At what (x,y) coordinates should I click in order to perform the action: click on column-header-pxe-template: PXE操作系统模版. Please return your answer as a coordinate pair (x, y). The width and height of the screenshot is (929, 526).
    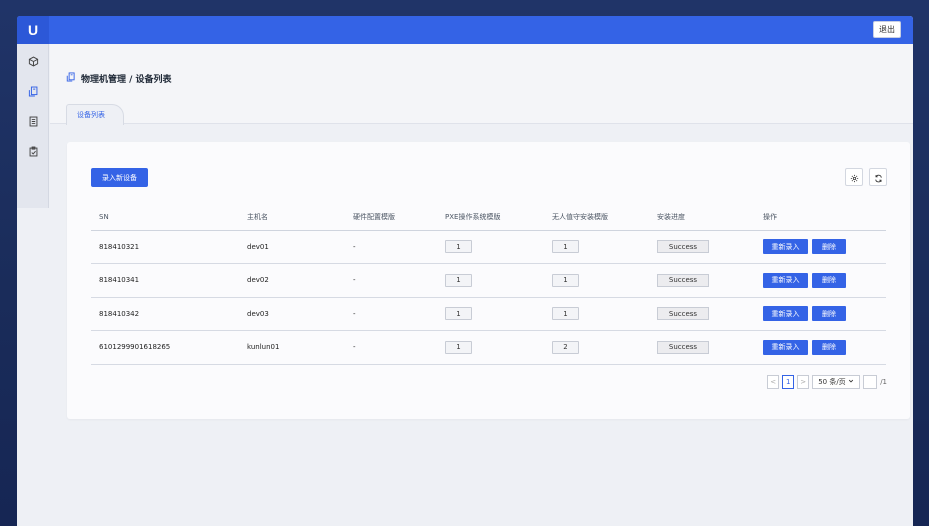
    Looking at the image, I should click on (490, 217).